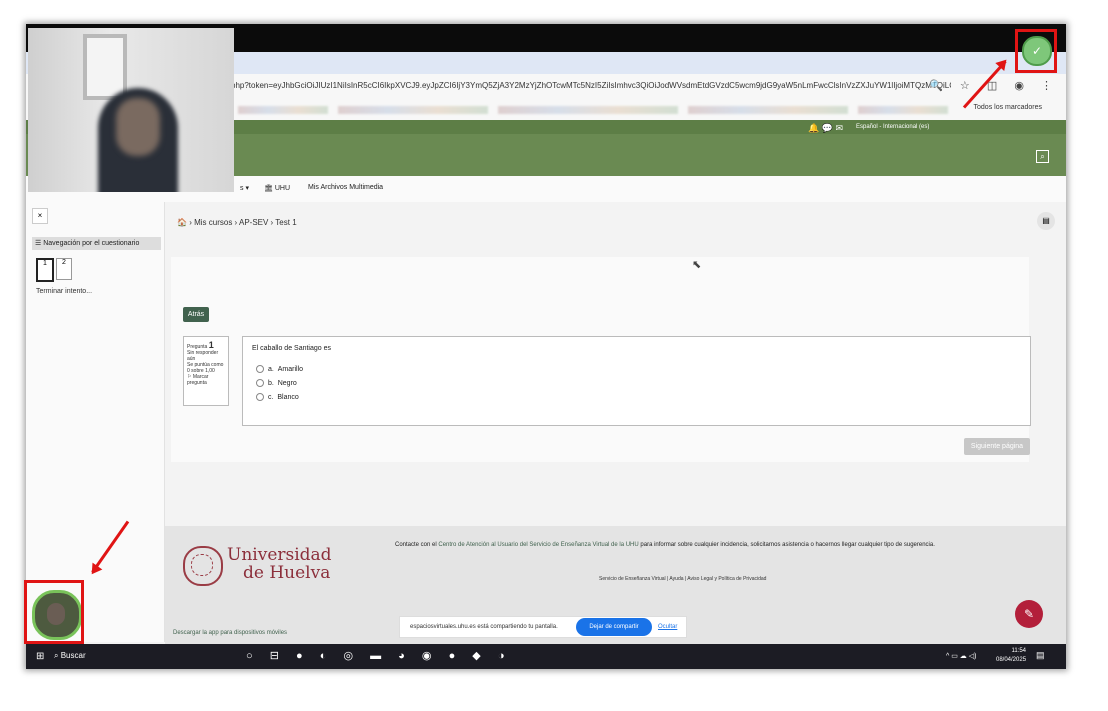 This screenshot has height=711, width=1108. I want to click on chrome-icon: ◎, so click(348, 656).